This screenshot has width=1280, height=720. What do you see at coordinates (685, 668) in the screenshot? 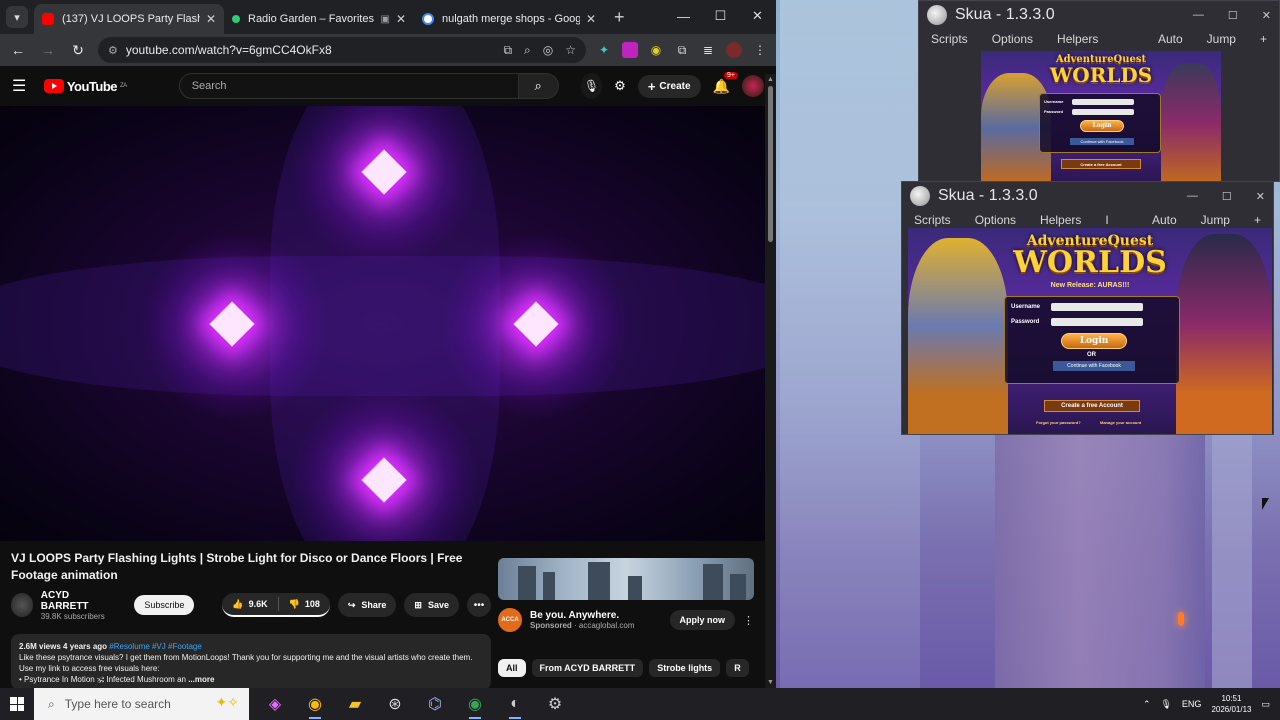
I see `chip-strobe-lights: Strobe lights` at bounding box center [685, 668].